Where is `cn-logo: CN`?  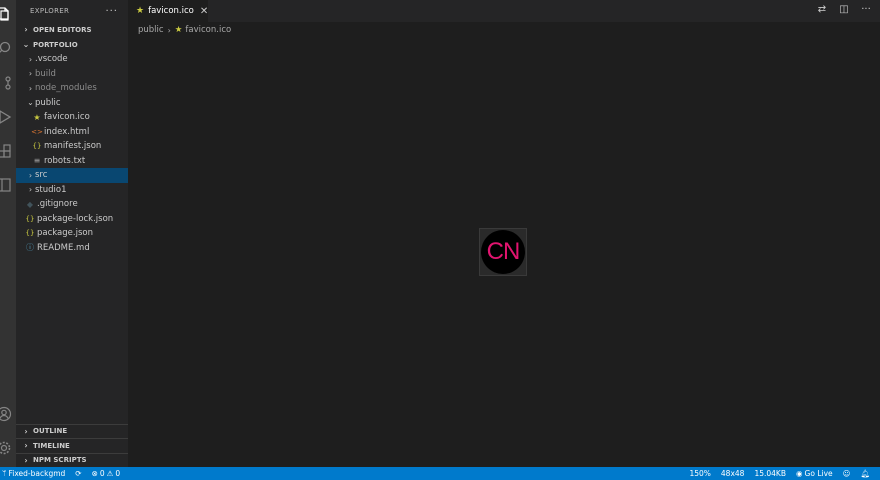
cn-logo: CN is located at coordinates (503, 252).